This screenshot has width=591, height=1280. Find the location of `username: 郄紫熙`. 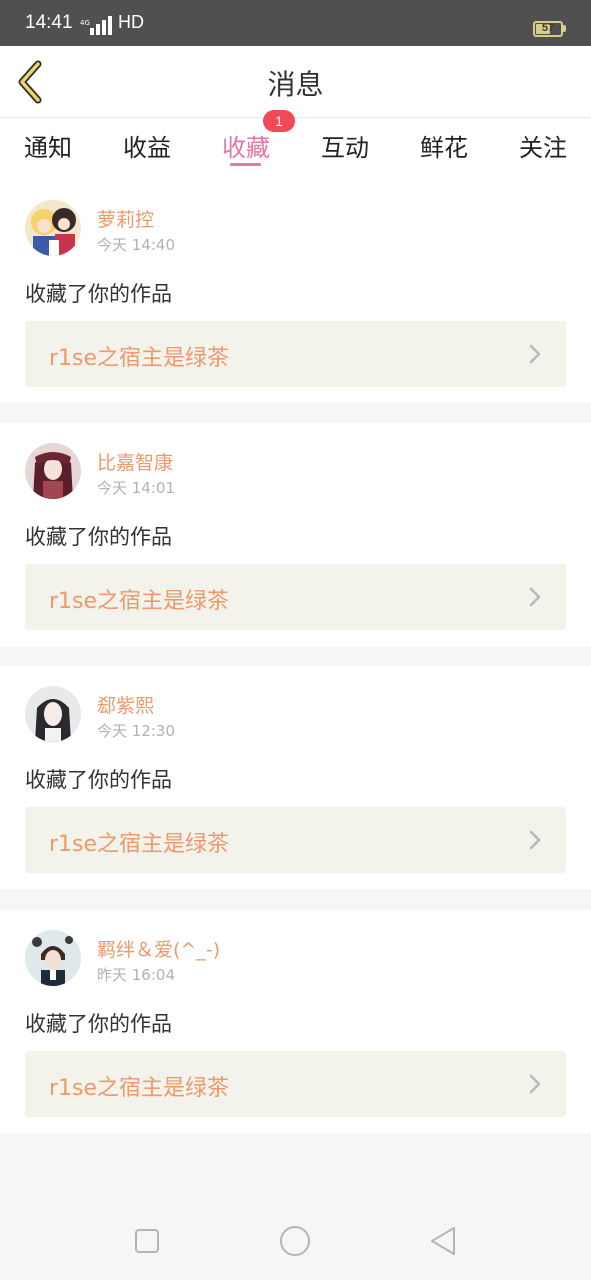

username: 郄紫熙 is located at coordinates (125, 704).